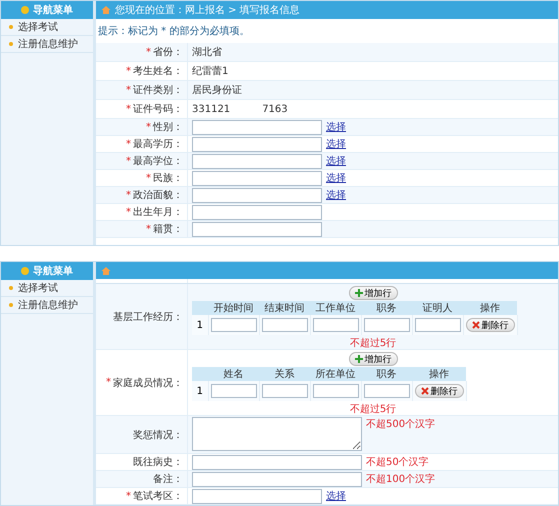 This screenshot has width=559, height=506. What do you see at coordinates (158, 462) in the screenshot?
I see `label-text: 既往病史：` at bounding box center [158, 462].